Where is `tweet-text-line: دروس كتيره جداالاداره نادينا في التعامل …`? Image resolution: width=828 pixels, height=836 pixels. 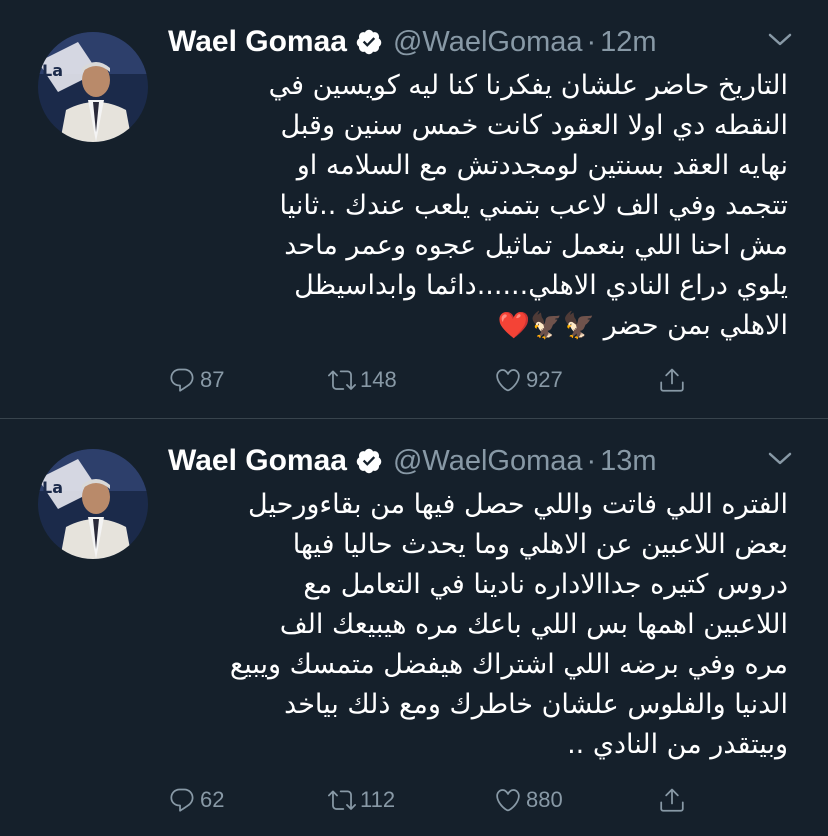 tweet-text-line: دروس كتيره جداالاداره نادينا في التعامل … is located at coordinates (545, 584).